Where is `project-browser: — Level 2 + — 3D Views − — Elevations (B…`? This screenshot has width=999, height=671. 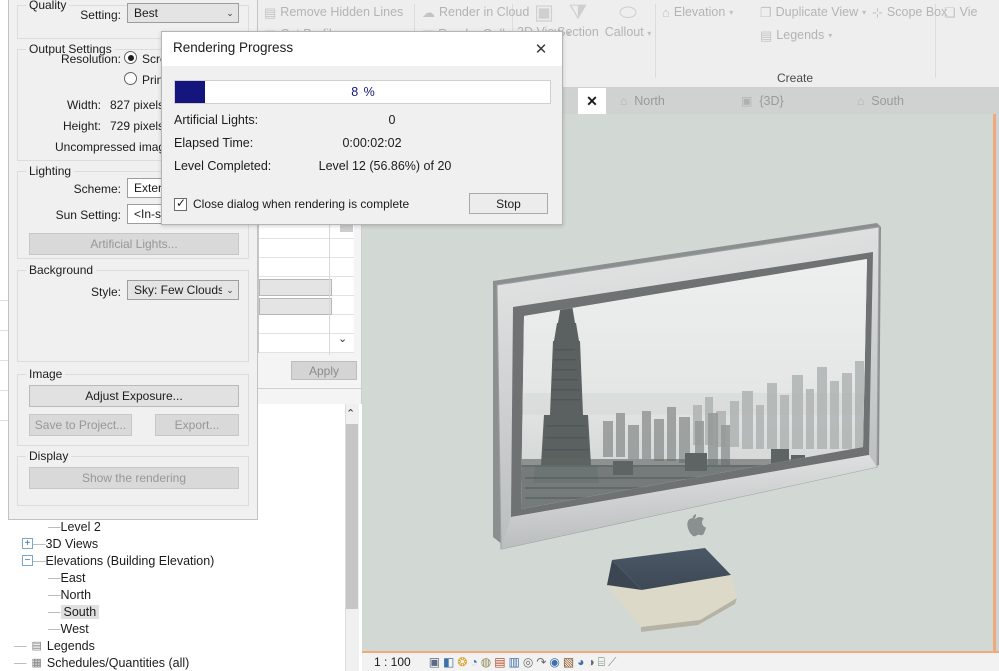
project-browser: — Level 2 + — 3D Views − — Elevations (B… is located at coordinates (129, 594).